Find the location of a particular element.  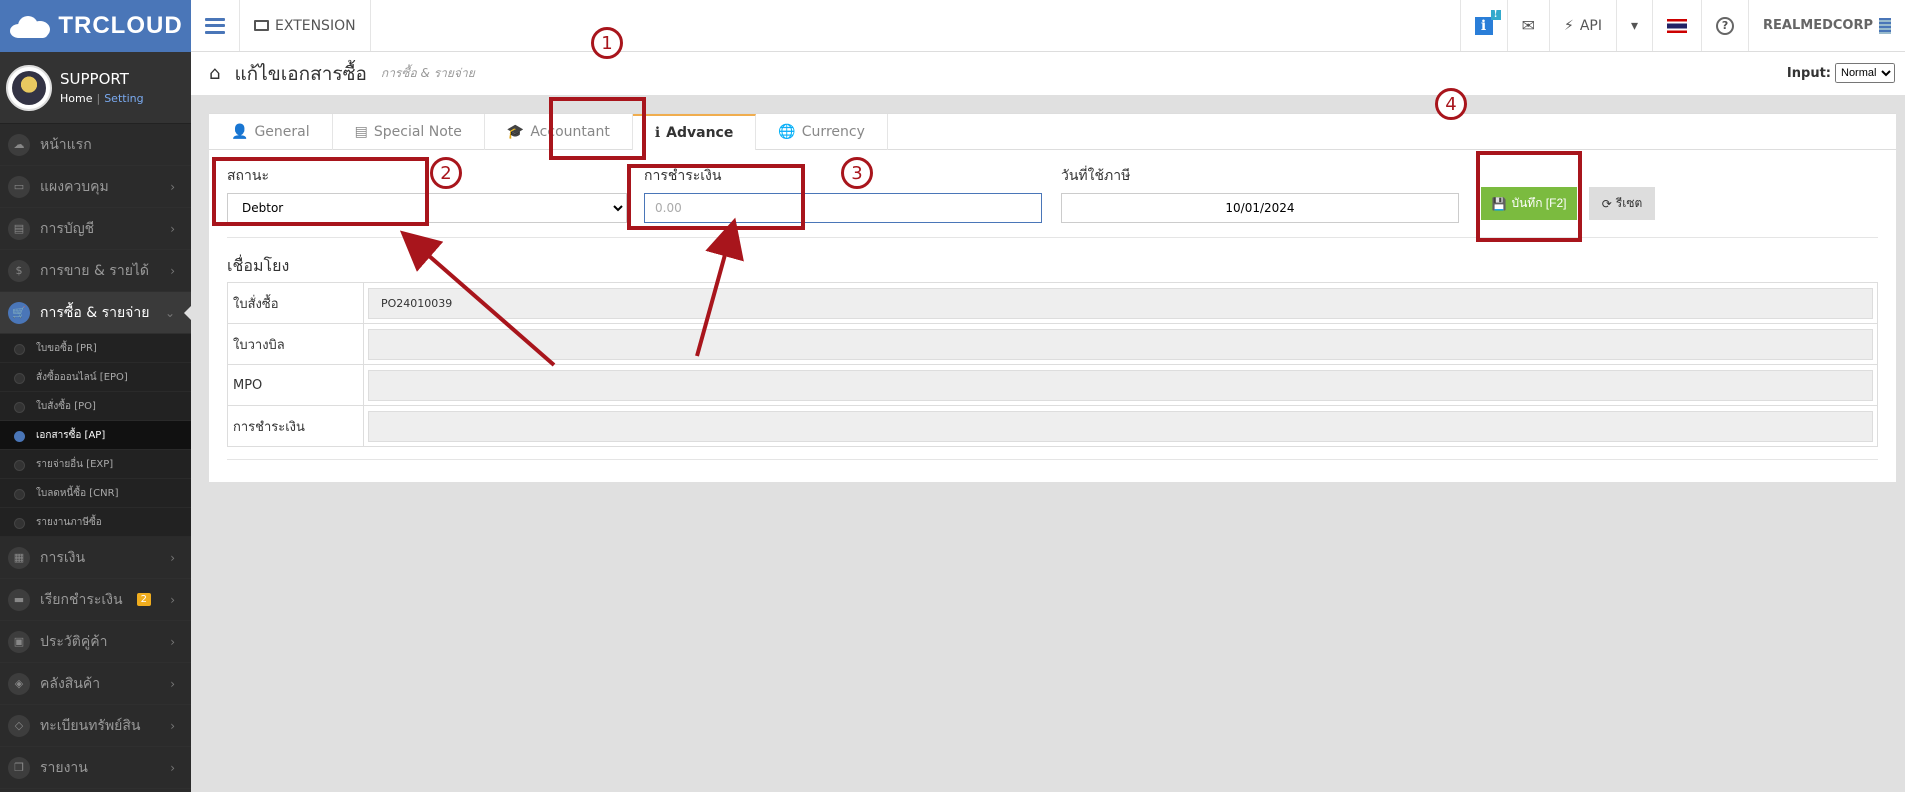

language-button is located at coordinates (1676, 25).